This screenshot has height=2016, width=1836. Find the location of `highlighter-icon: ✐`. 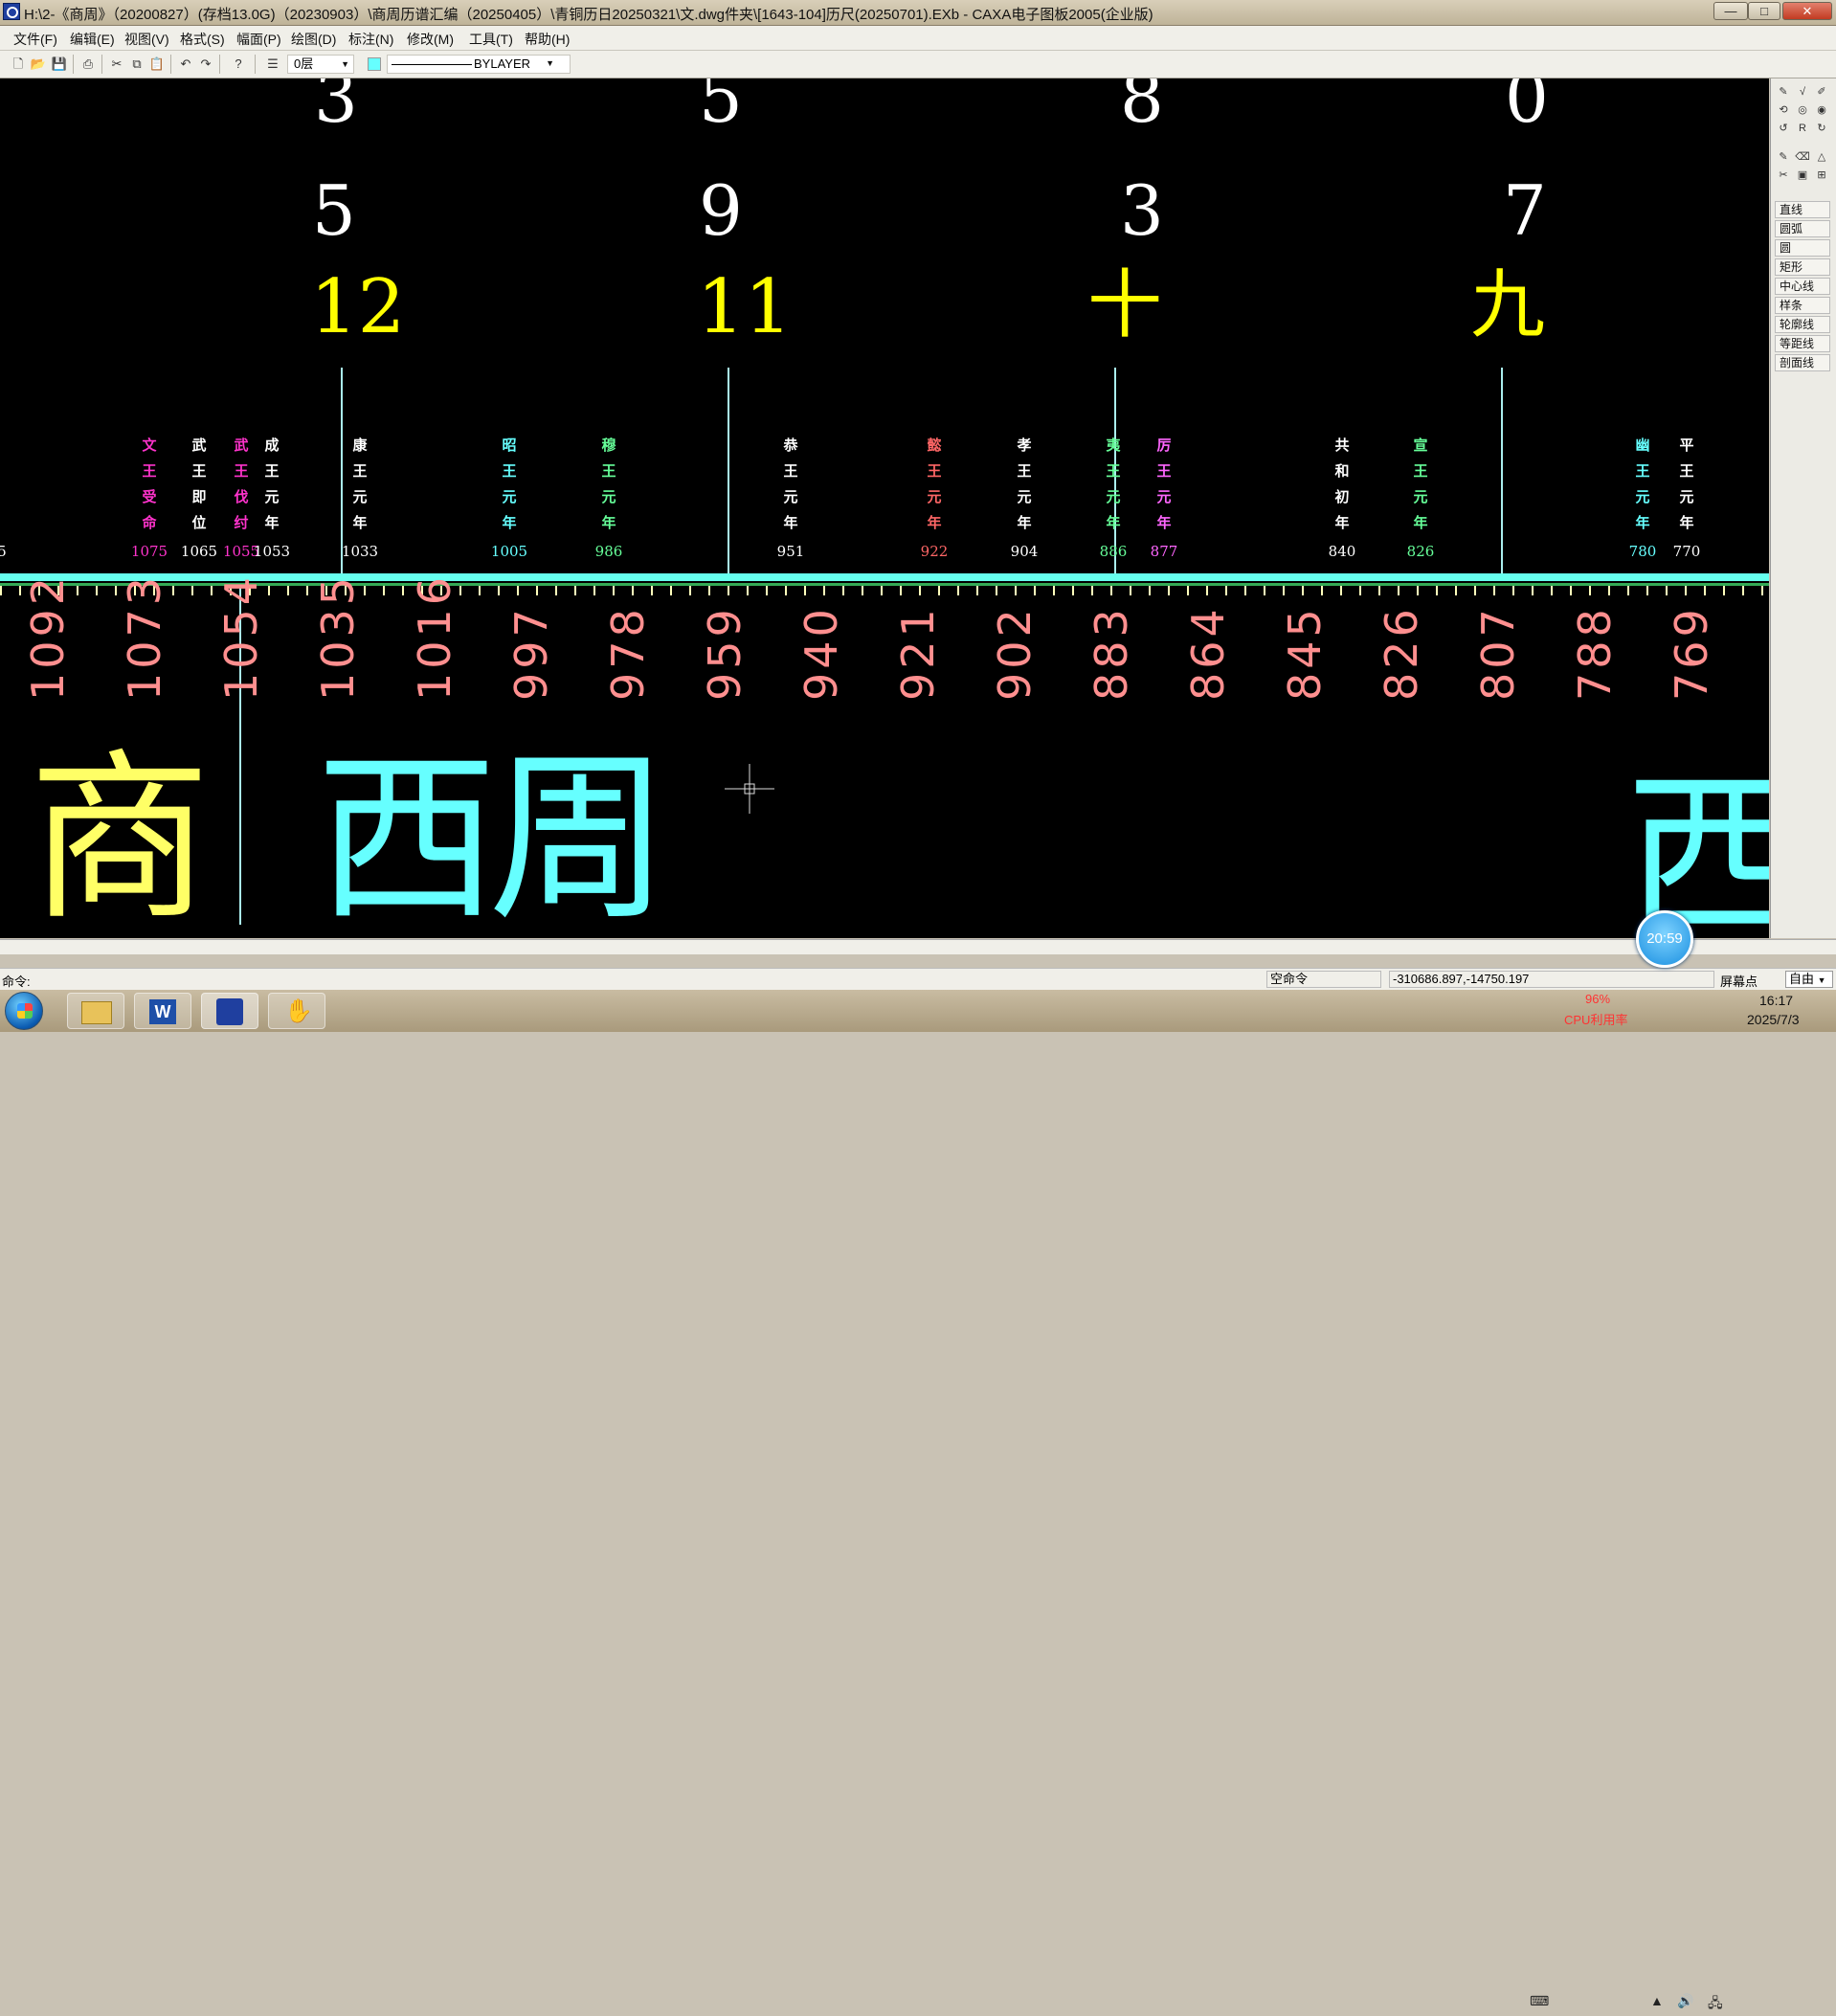

highlighter-icon: ✐ is located at coordinates (1821, 93).